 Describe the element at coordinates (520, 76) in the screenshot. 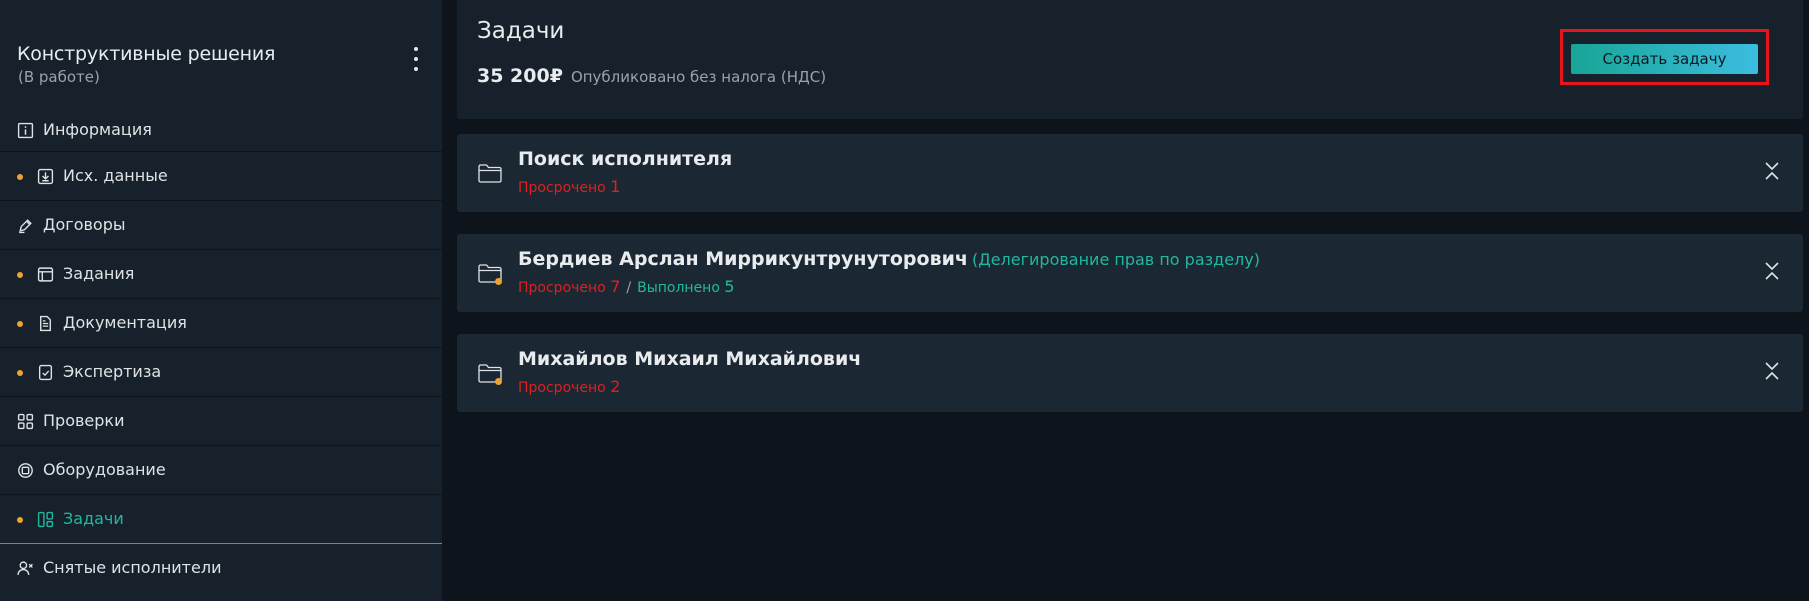

I see `price-value: 35 200₽` at that location.